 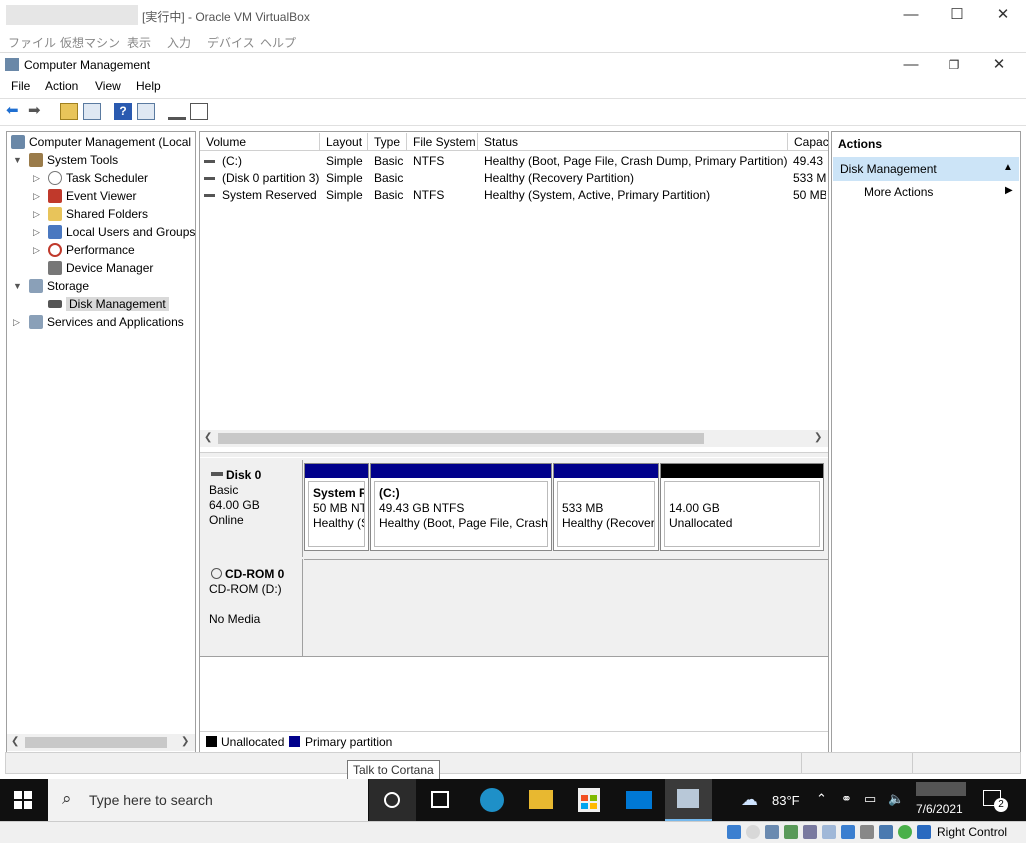 I want to click on cortana-button, so click(x=392, y=800).